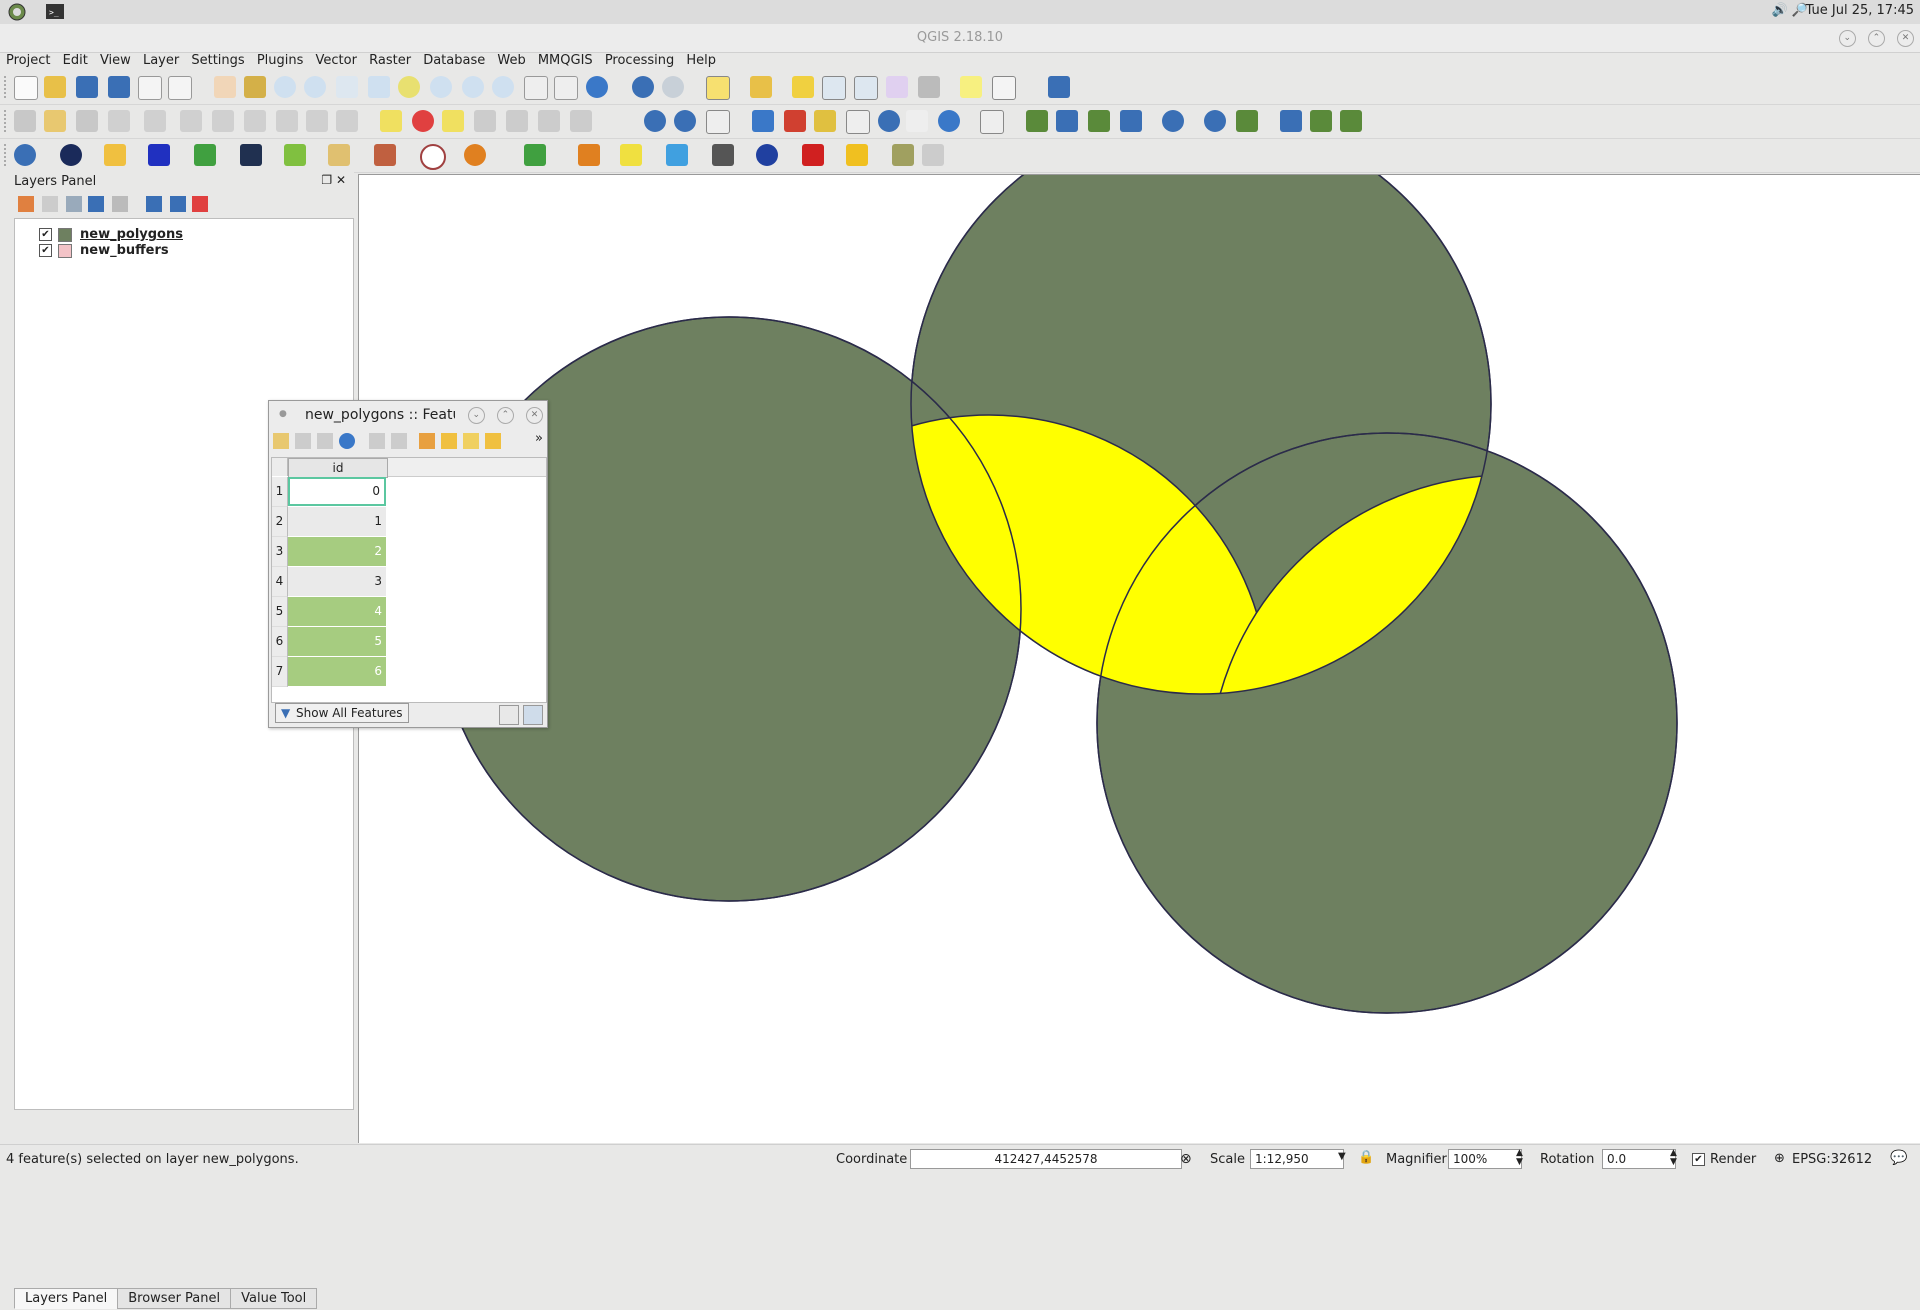  I want to click on select-all-icon, so click(449, 441).